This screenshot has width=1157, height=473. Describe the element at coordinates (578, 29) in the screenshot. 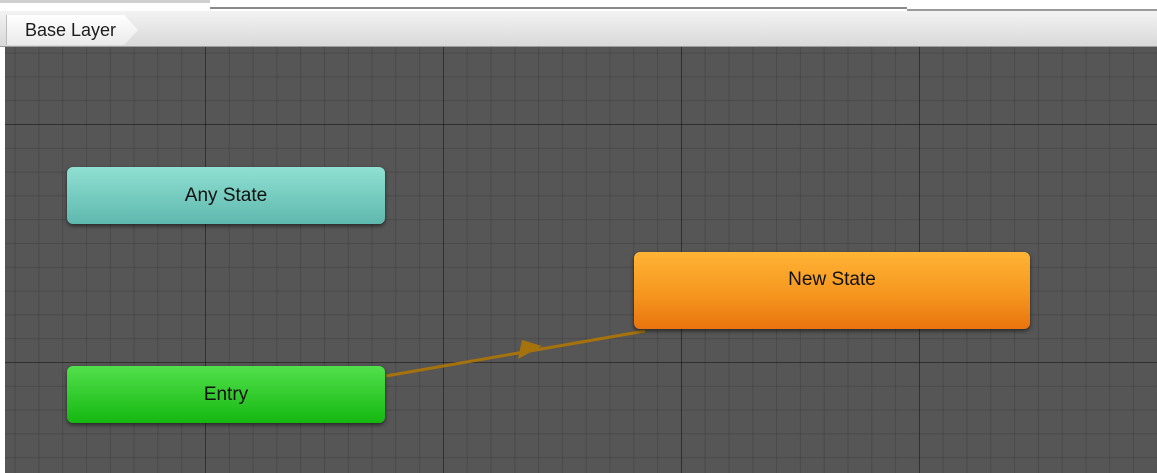

I see `breadcrumb: Base Layer` at that location.